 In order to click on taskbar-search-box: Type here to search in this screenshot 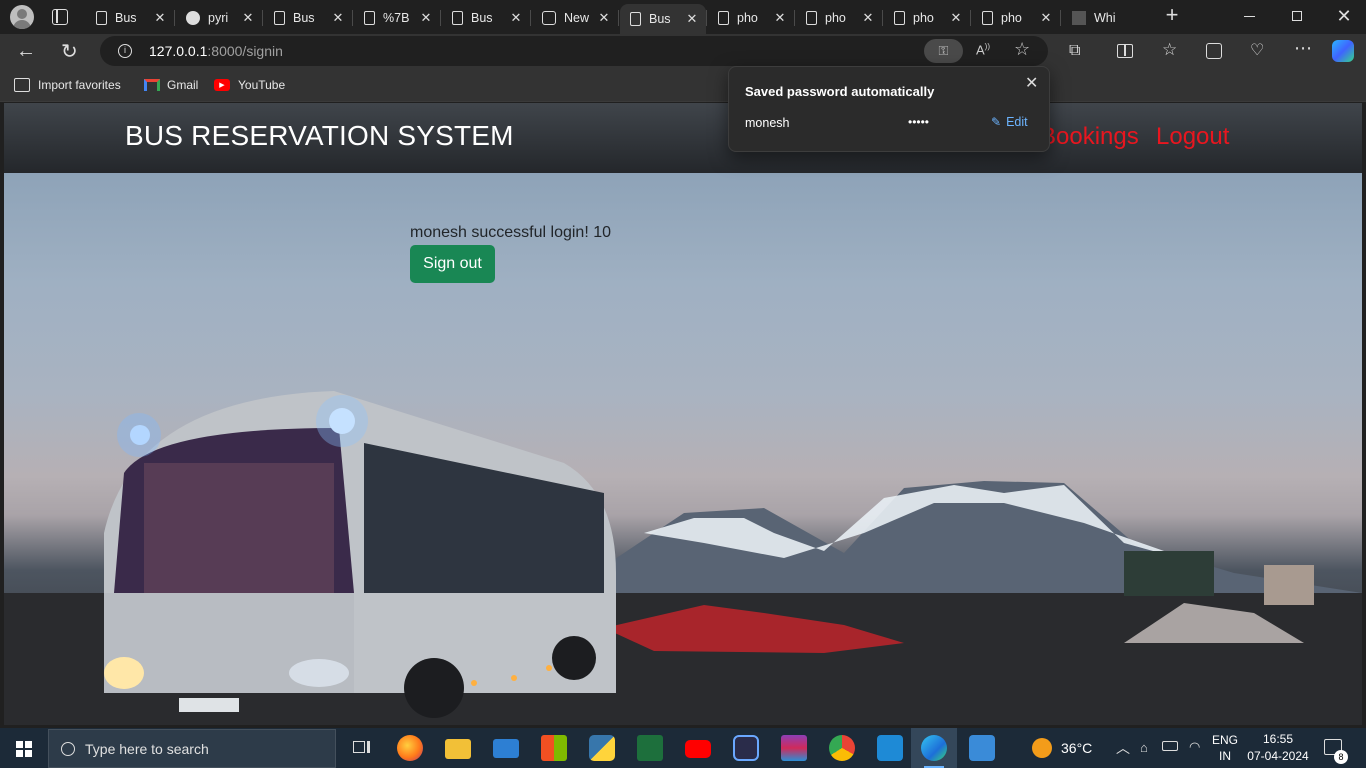, I will do `click(192, 748)`.